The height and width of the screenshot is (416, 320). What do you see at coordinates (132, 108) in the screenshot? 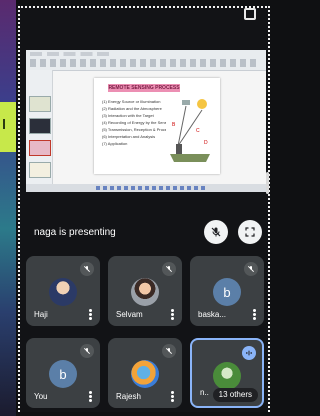
I see `slide-bullet: (2) Radiation and the Atmosphere` at bounding box center [132, 108].